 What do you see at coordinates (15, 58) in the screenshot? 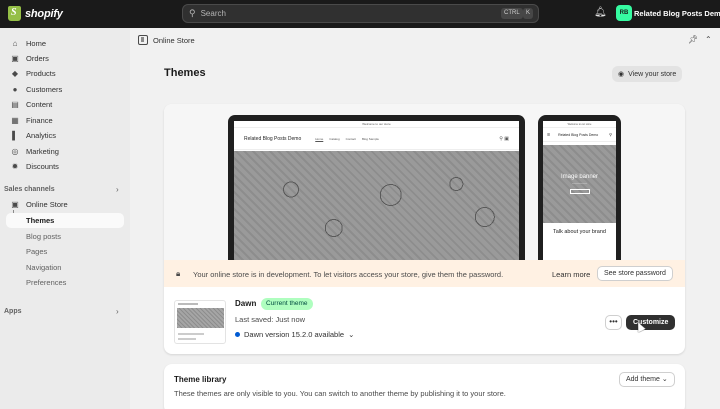
I see `orders-icon: ▣` at bounding box center [15, 58].